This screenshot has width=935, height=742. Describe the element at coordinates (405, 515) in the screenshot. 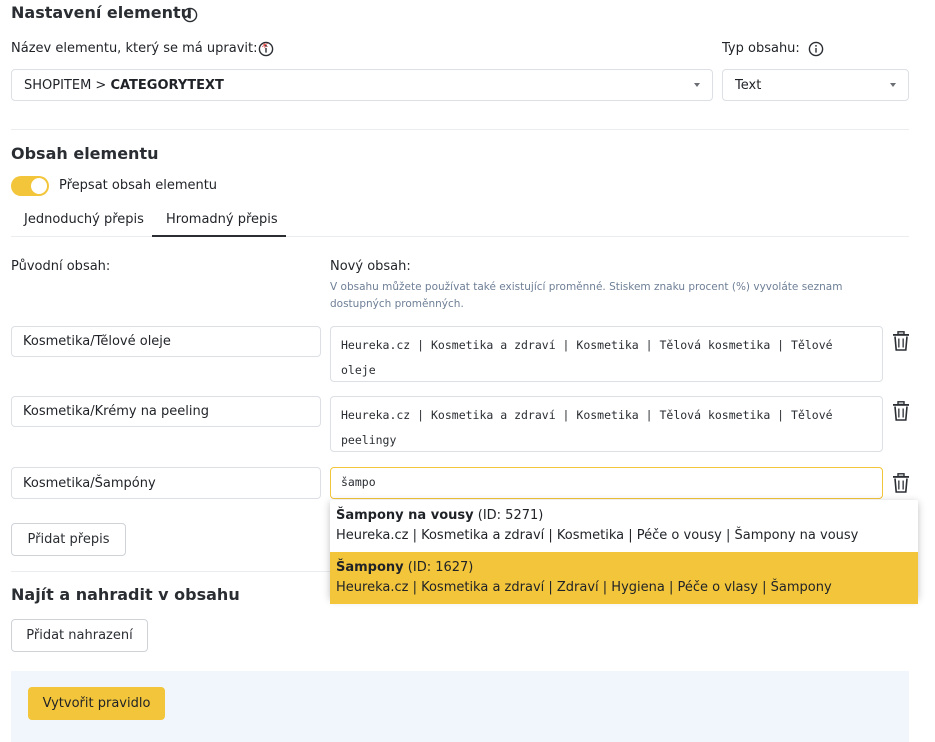

I see `suggestion-name: Šampony na vousy` at that location.